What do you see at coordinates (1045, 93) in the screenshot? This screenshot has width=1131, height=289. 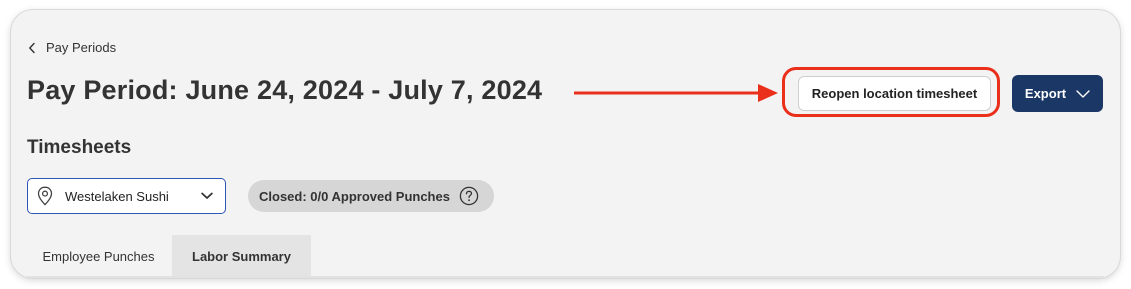 I see `export-button-label: Export` at bounding box center [1045, 93].